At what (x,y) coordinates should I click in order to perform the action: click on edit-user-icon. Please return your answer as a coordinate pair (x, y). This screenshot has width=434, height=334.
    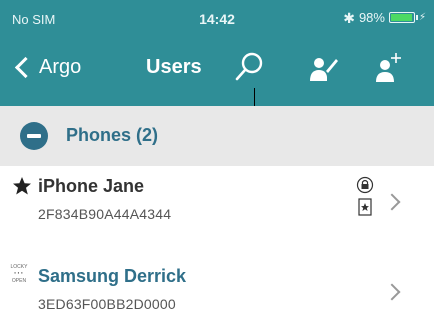
    Looking at the image, I should click on (324, 67).